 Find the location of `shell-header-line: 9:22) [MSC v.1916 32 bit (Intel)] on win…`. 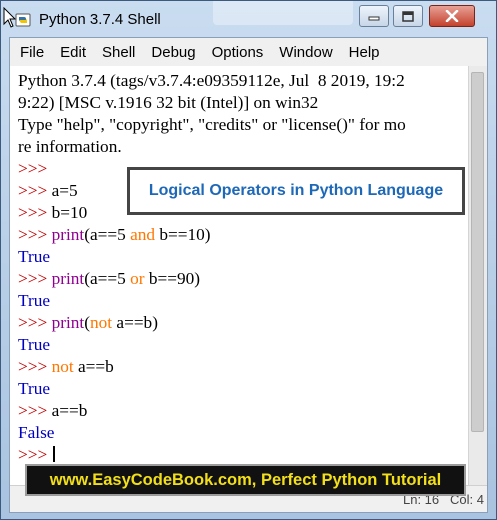

shell-header-line: 9:22) [MSC v.1916 32 bit (Intel)] on win… is located at coordinates (168, 102).